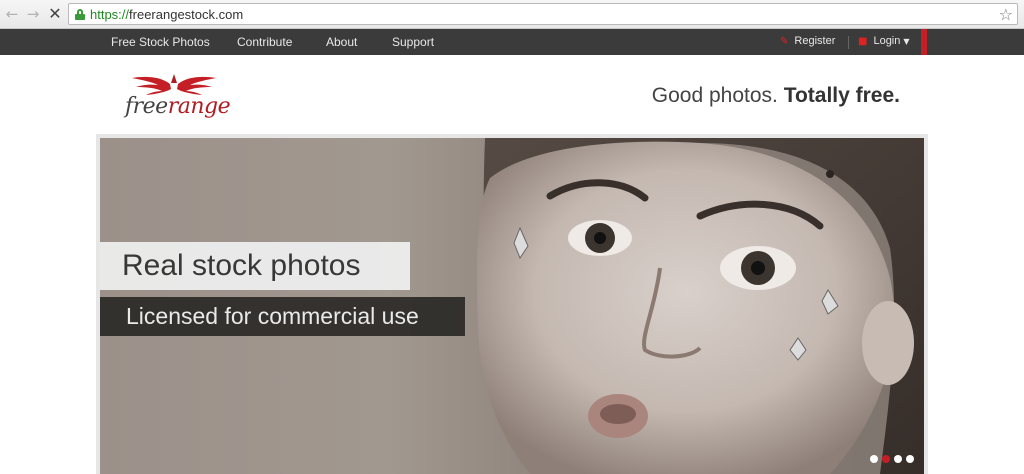 The width and height of the screenshot is (1024, 474). What do you see at coordinates (110, 14) in the screenshot?
I see `url-scheme: https://` at bounding box center [110, 14].